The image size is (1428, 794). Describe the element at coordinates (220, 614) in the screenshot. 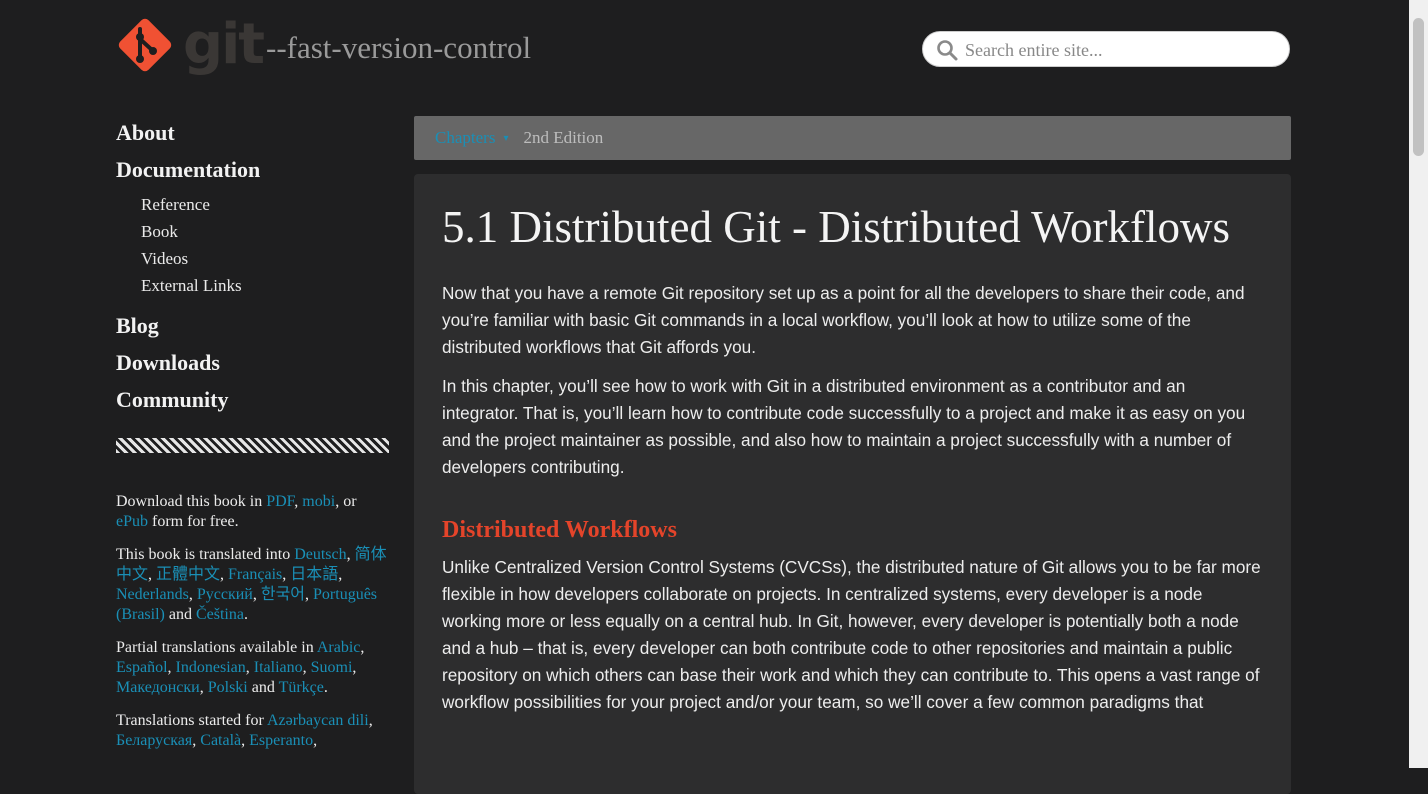

I see `lang-link-cs: Čeština` at that location.